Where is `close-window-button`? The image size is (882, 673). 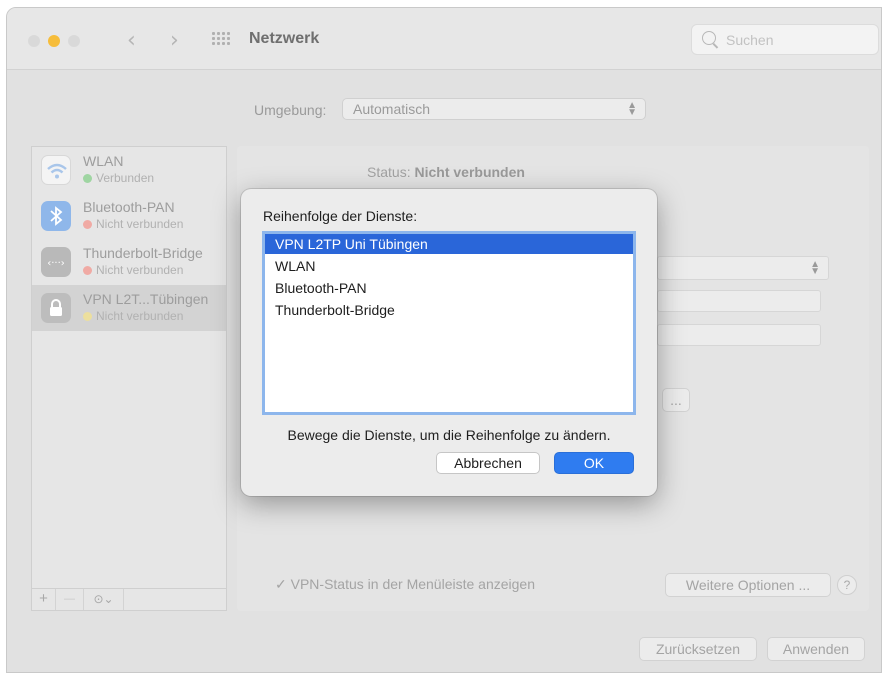
close-window-button is located at coordinates (34, 41).